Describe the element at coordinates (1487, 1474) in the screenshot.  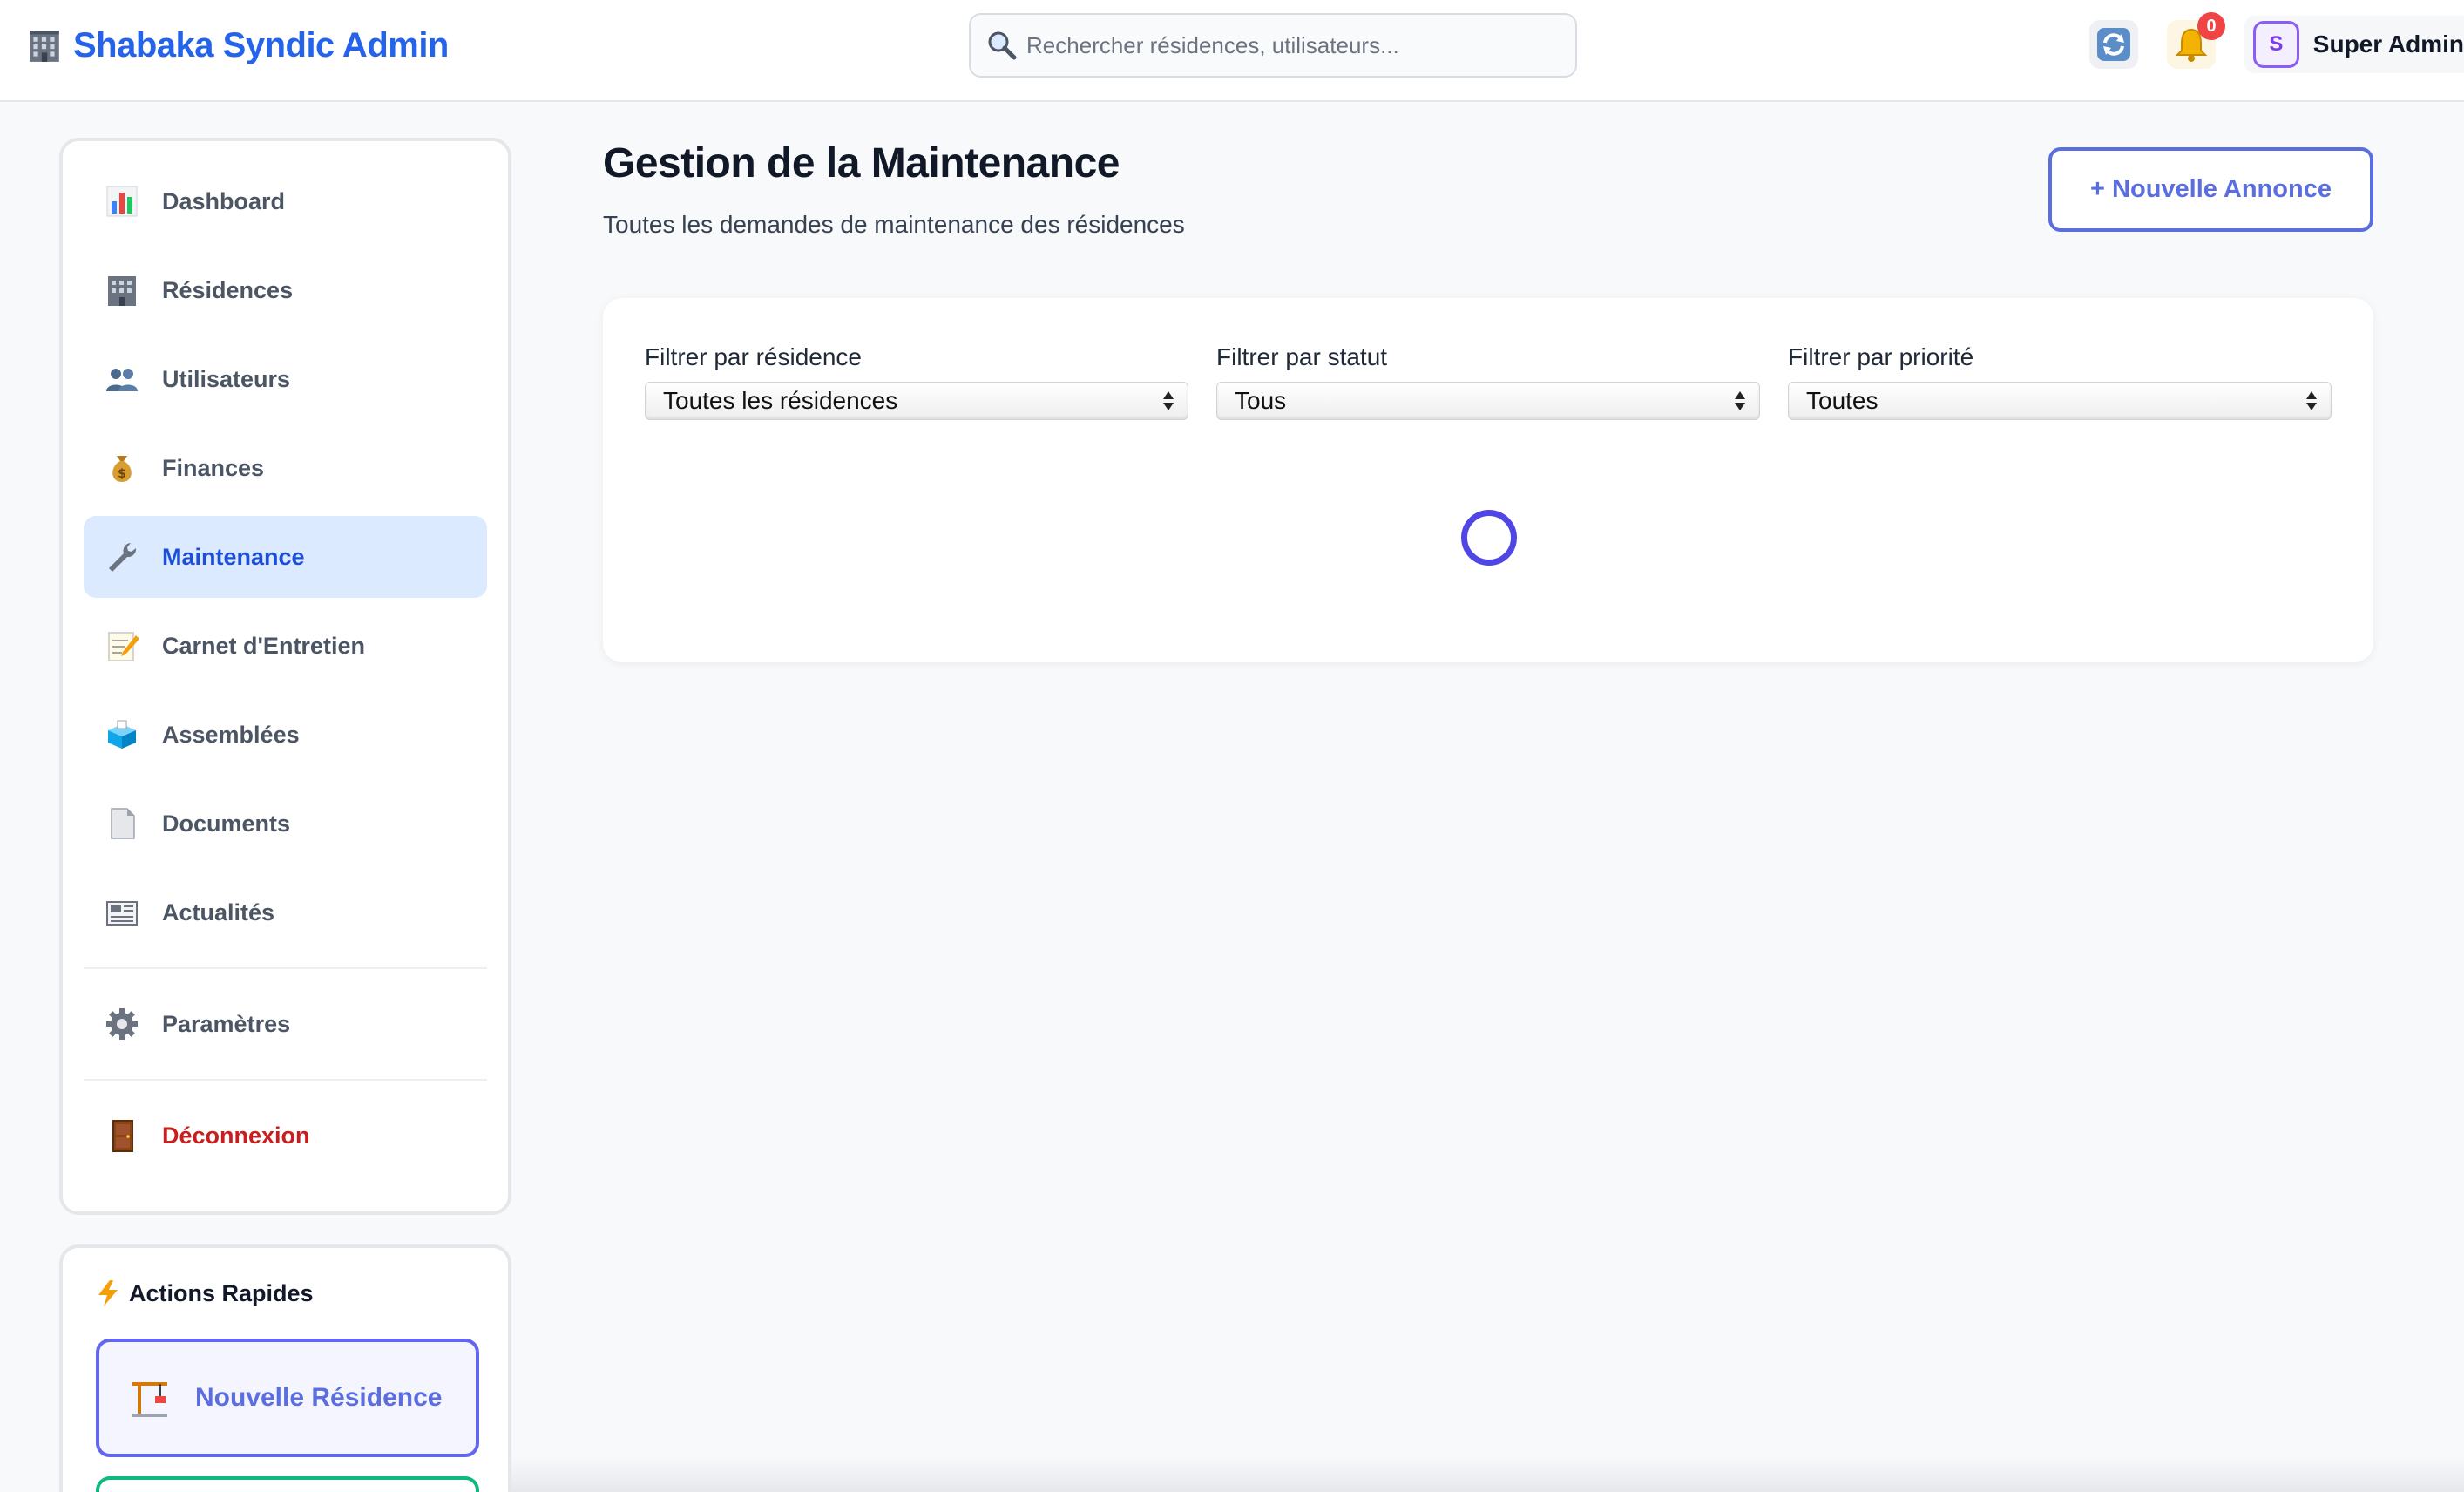
I see `bottom-shadow` at that location.